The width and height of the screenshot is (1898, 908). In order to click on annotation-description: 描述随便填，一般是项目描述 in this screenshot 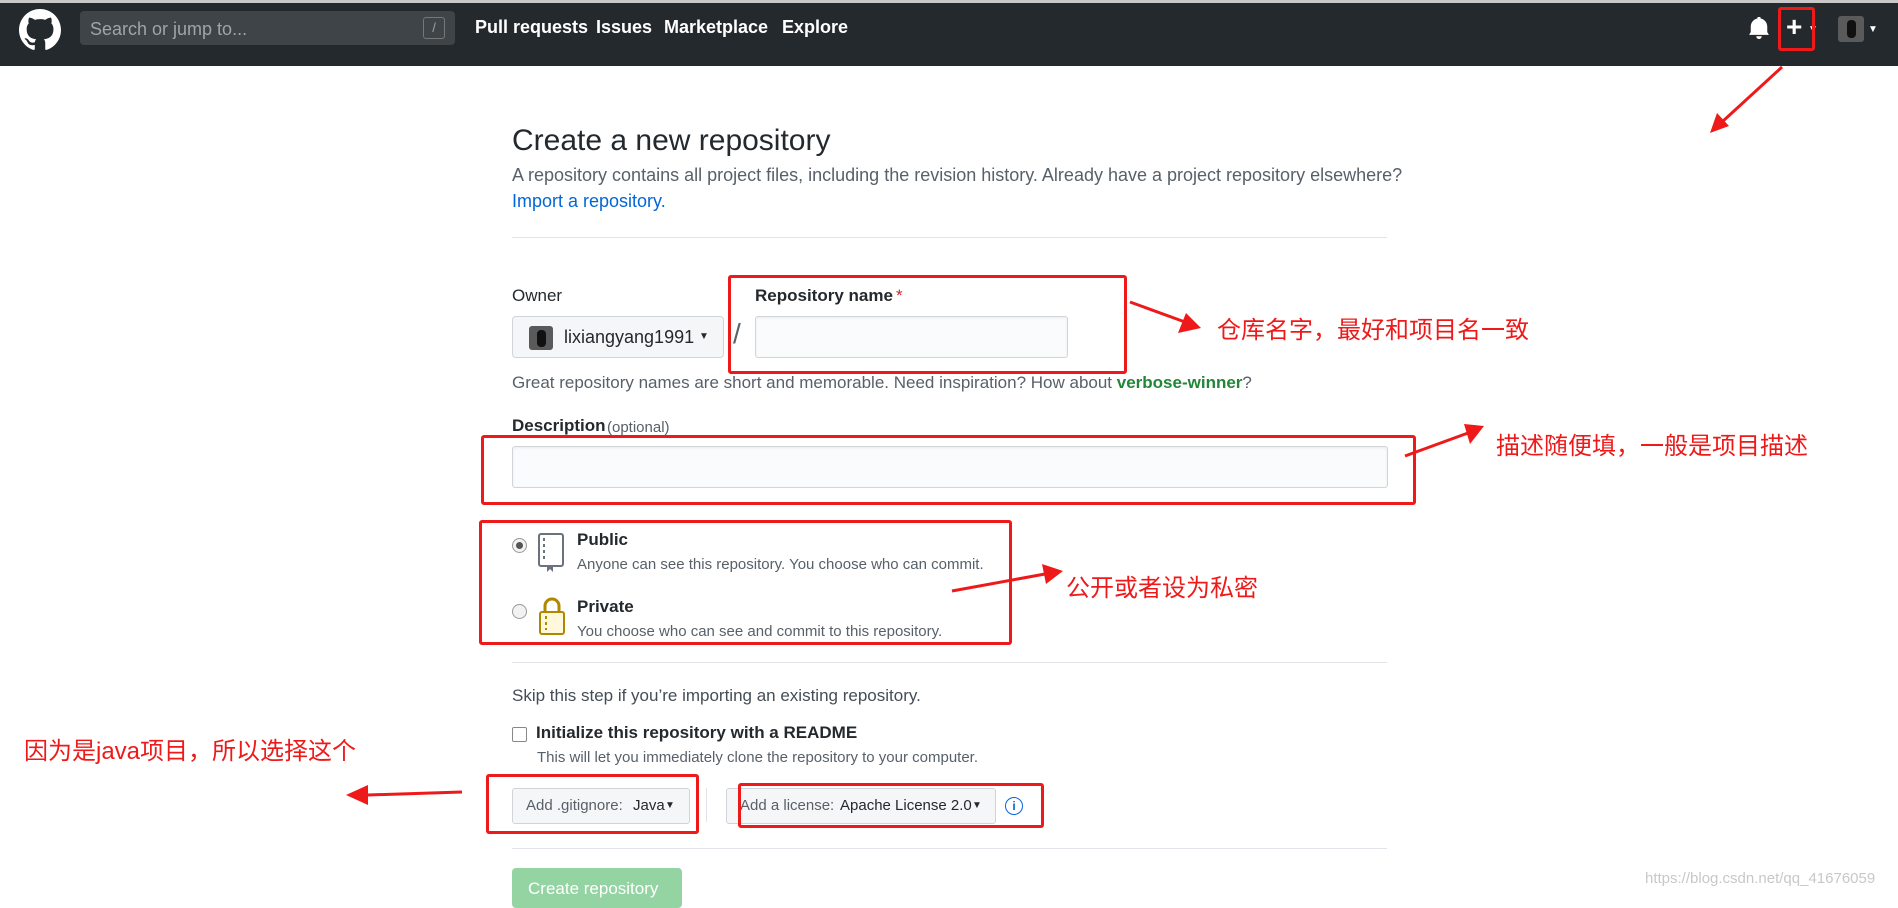, I will do `click(1652, 446)`.